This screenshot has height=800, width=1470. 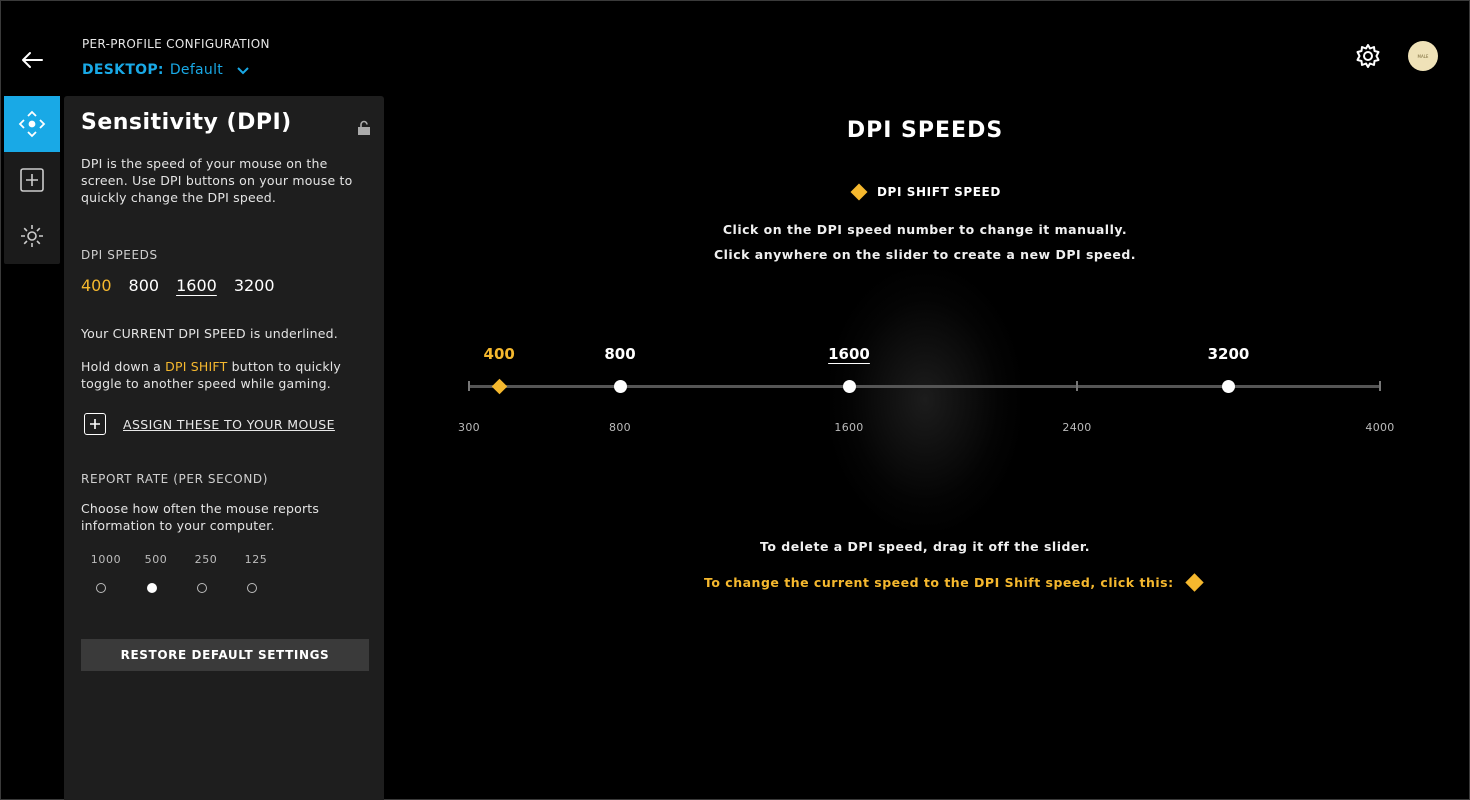 What do you see at coordinates (225, 655) in the screenshot?
I see `restore-defaults-button: RESTORE DEFAULT SETTINGS` at bounding box center [225, 655].